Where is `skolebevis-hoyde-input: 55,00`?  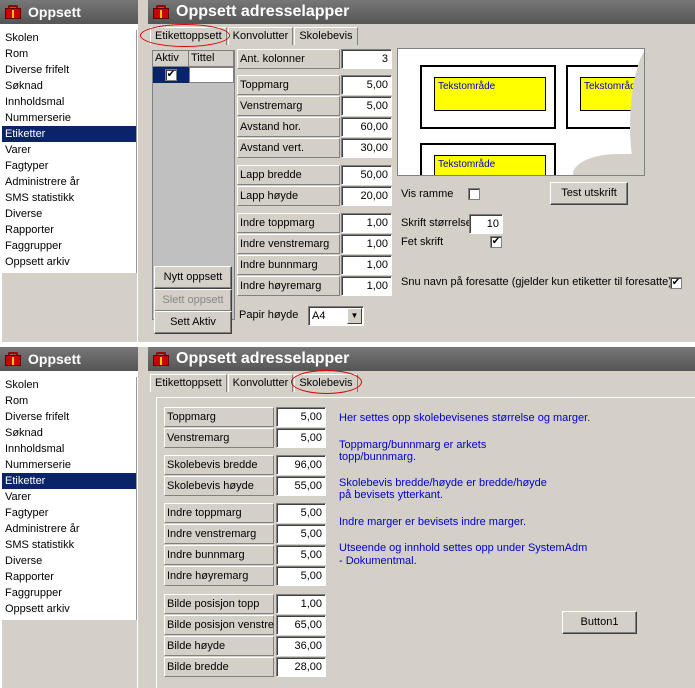 skolebevis-hoyde-input: 55,00 is located at coordinates (301, 486).